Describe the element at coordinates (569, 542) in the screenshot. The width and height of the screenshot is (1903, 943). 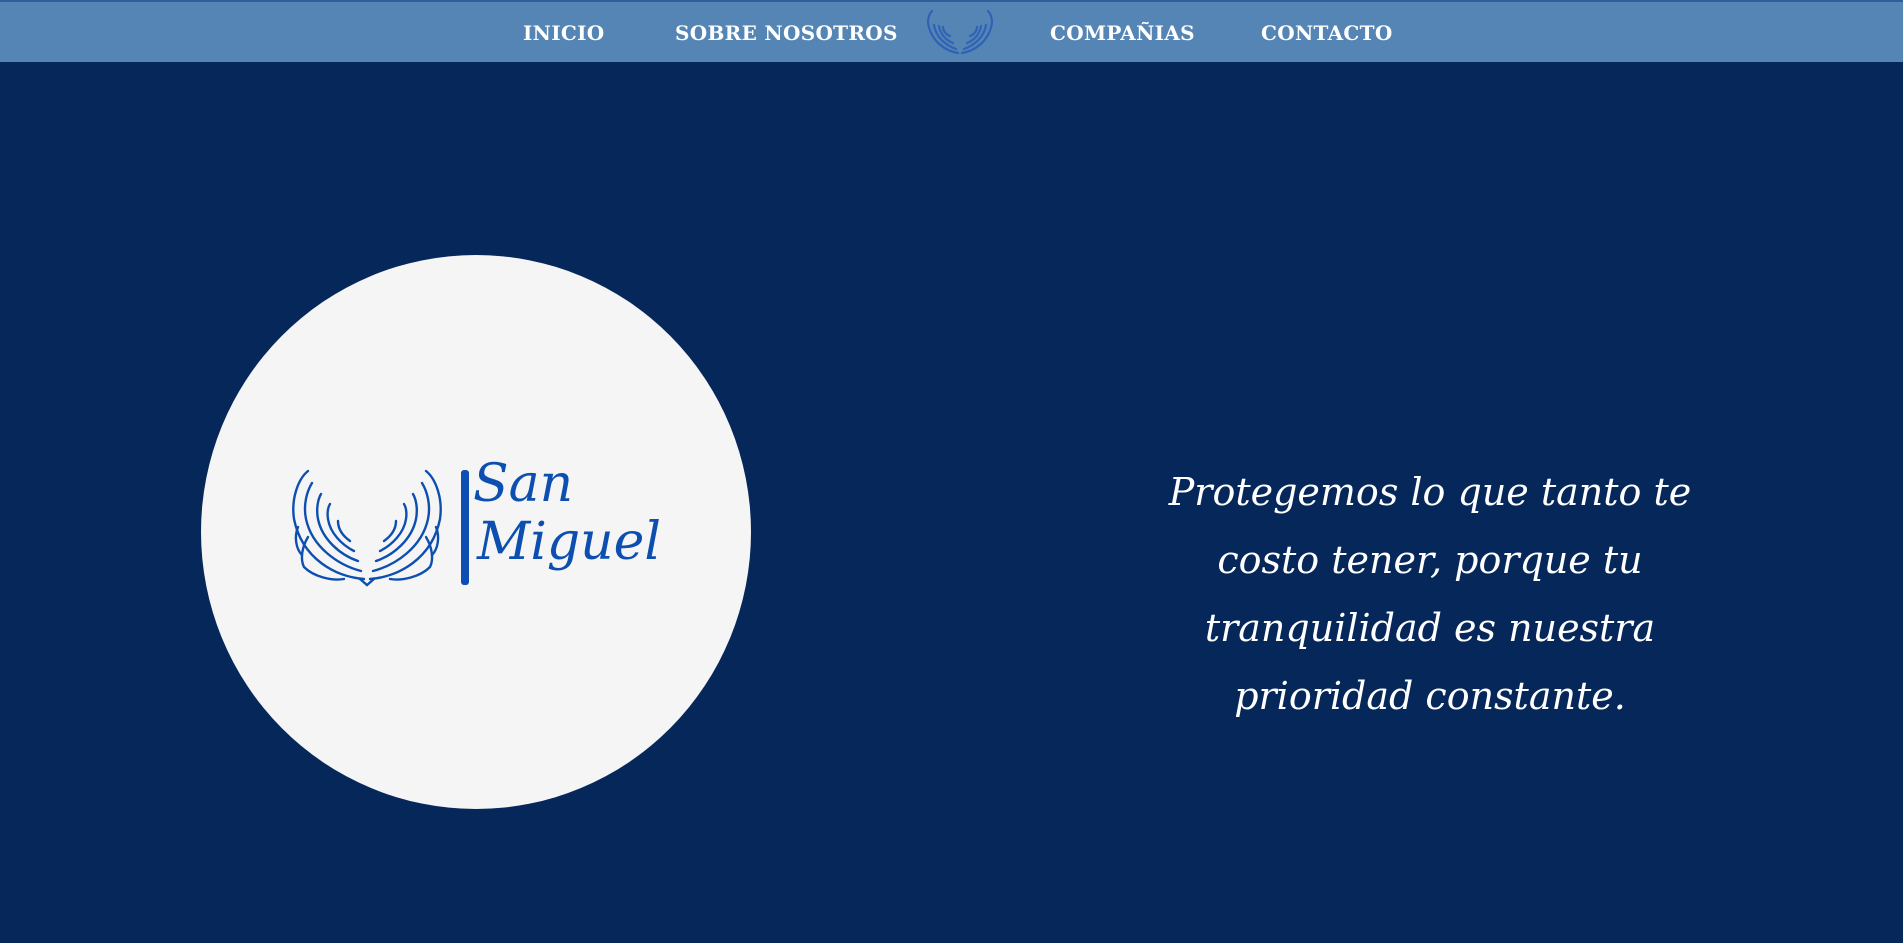
I see `logo-name-line2: Miguel` at that location.